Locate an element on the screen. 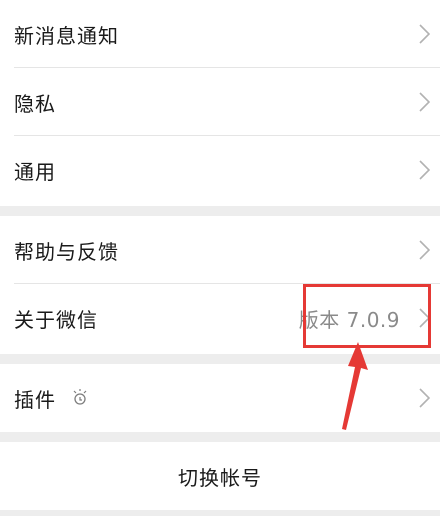 The image size is (440, 516). switch-account-label: 切换帐号 is located at coordinates (220, 477).